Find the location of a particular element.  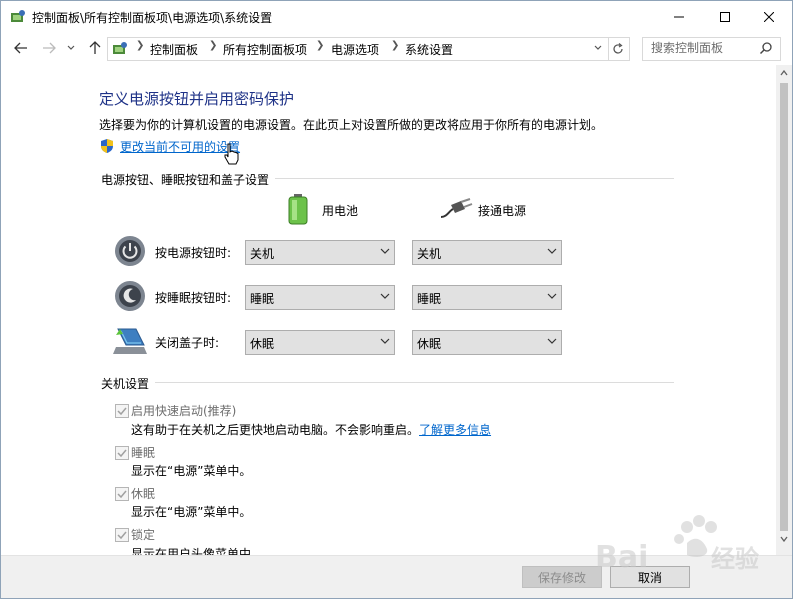

hibernate-label: 休眠 is located at coordinates (143, 494).